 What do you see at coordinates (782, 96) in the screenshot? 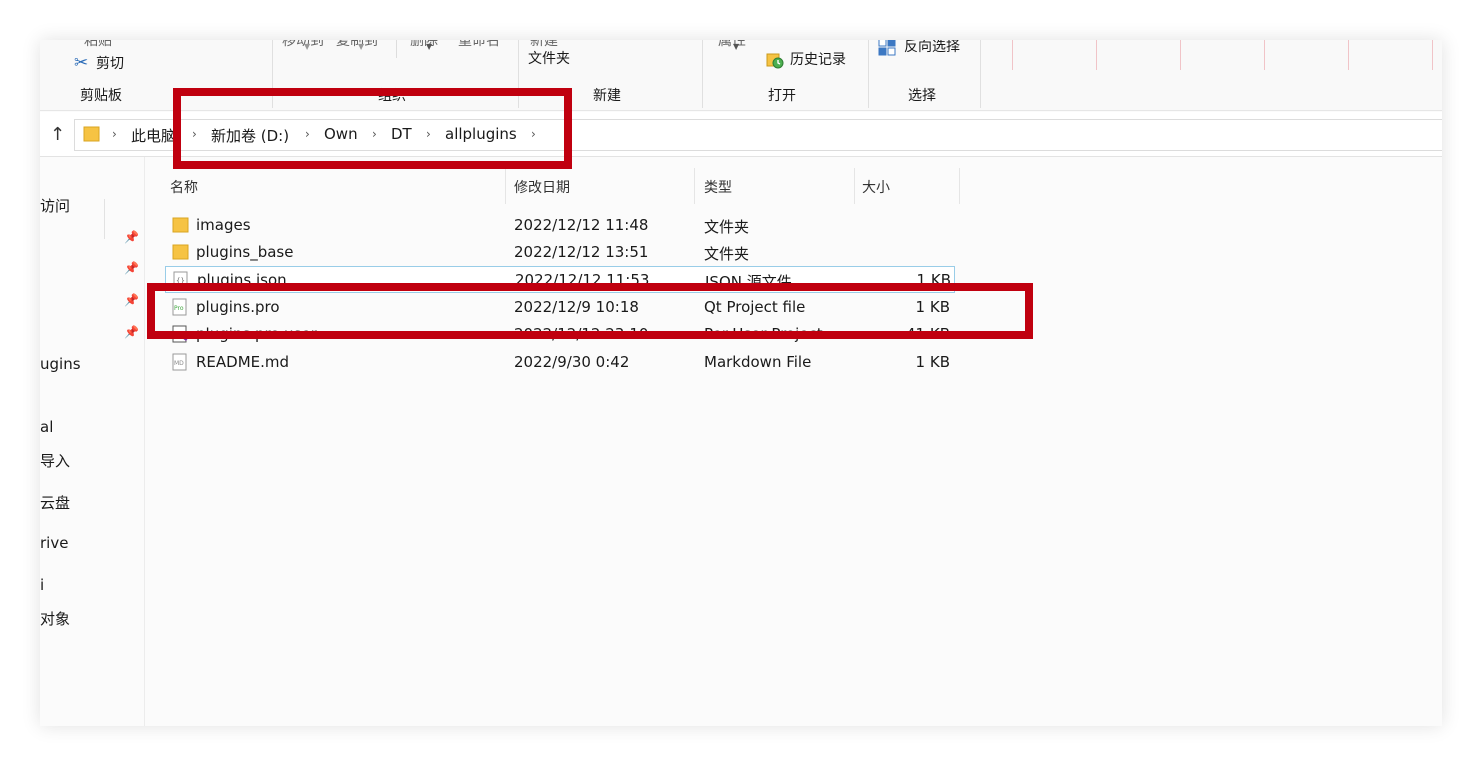
I see `open-group-label: 打开` at bounding box center [782, 96].